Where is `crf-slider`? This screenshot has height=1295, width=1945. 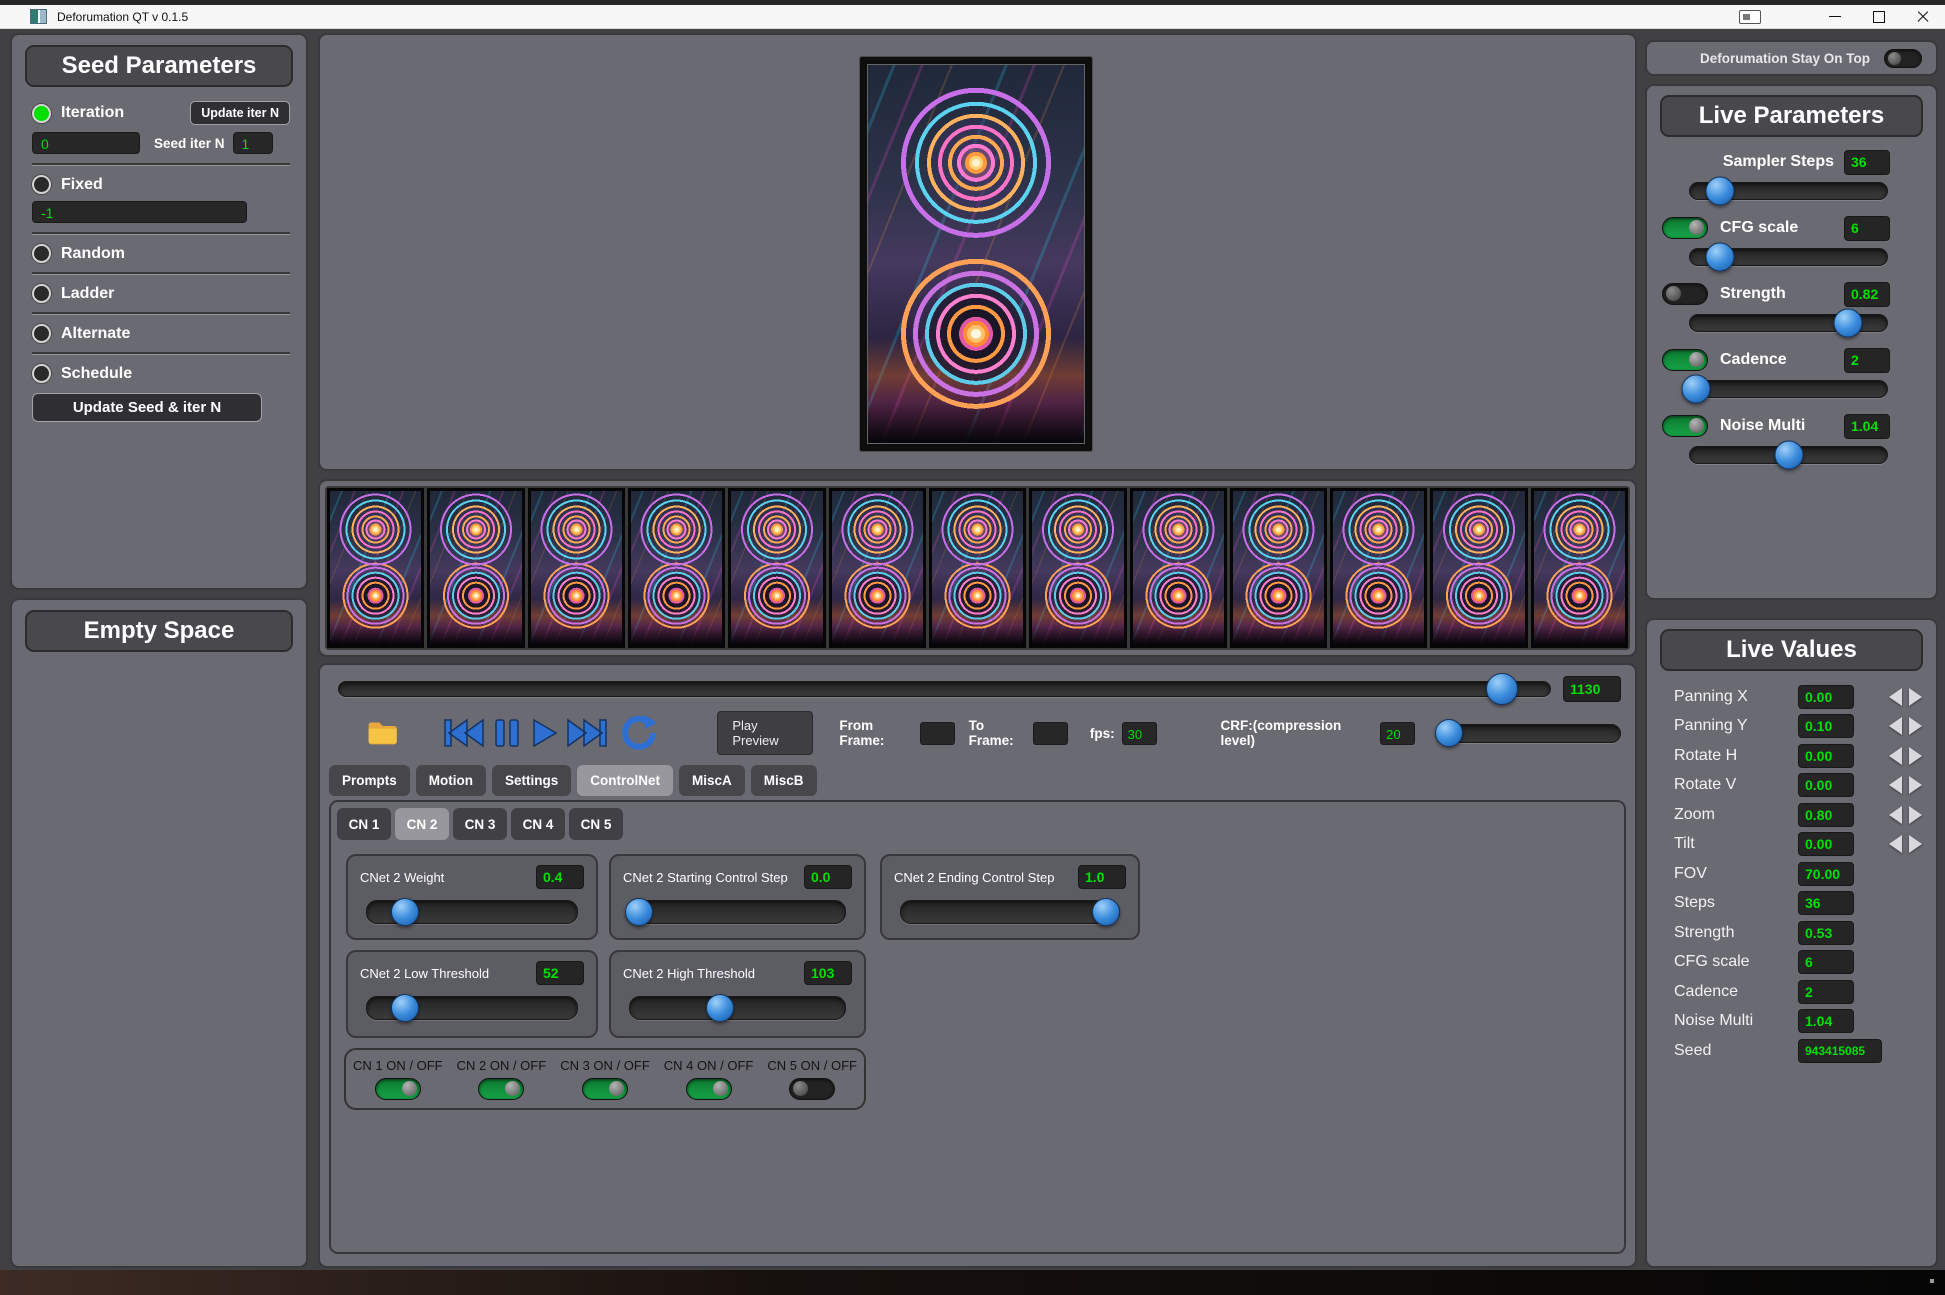
crf-slider is located at coordinates (1528, 733).